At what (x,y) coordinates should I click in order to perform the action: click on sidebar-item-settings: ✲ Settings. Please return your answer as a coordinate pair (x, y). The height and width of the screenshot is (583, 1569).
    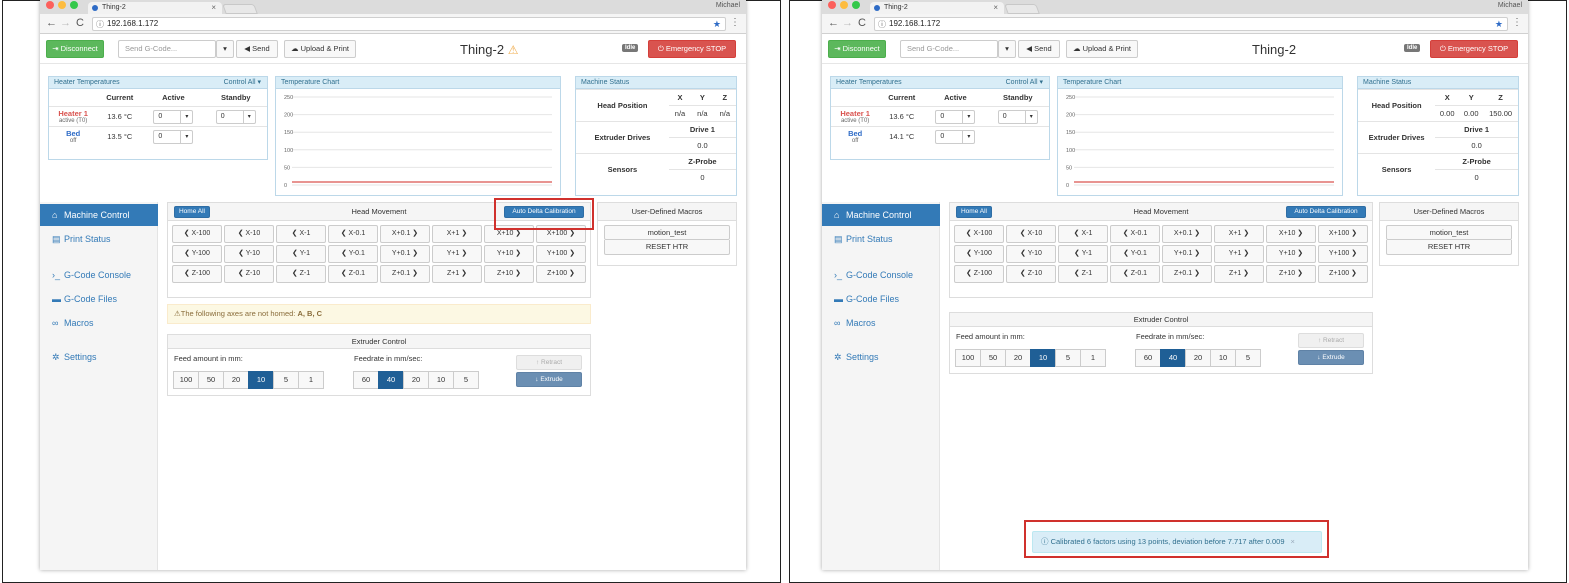
    Looking at the image, I should click on (99, 357).